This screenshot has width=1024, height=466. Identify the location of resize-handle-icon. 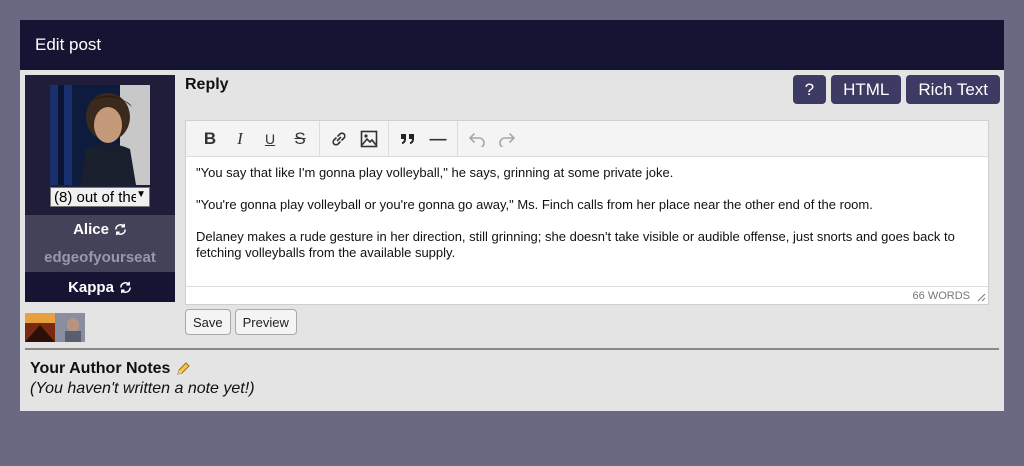
(981, 297).